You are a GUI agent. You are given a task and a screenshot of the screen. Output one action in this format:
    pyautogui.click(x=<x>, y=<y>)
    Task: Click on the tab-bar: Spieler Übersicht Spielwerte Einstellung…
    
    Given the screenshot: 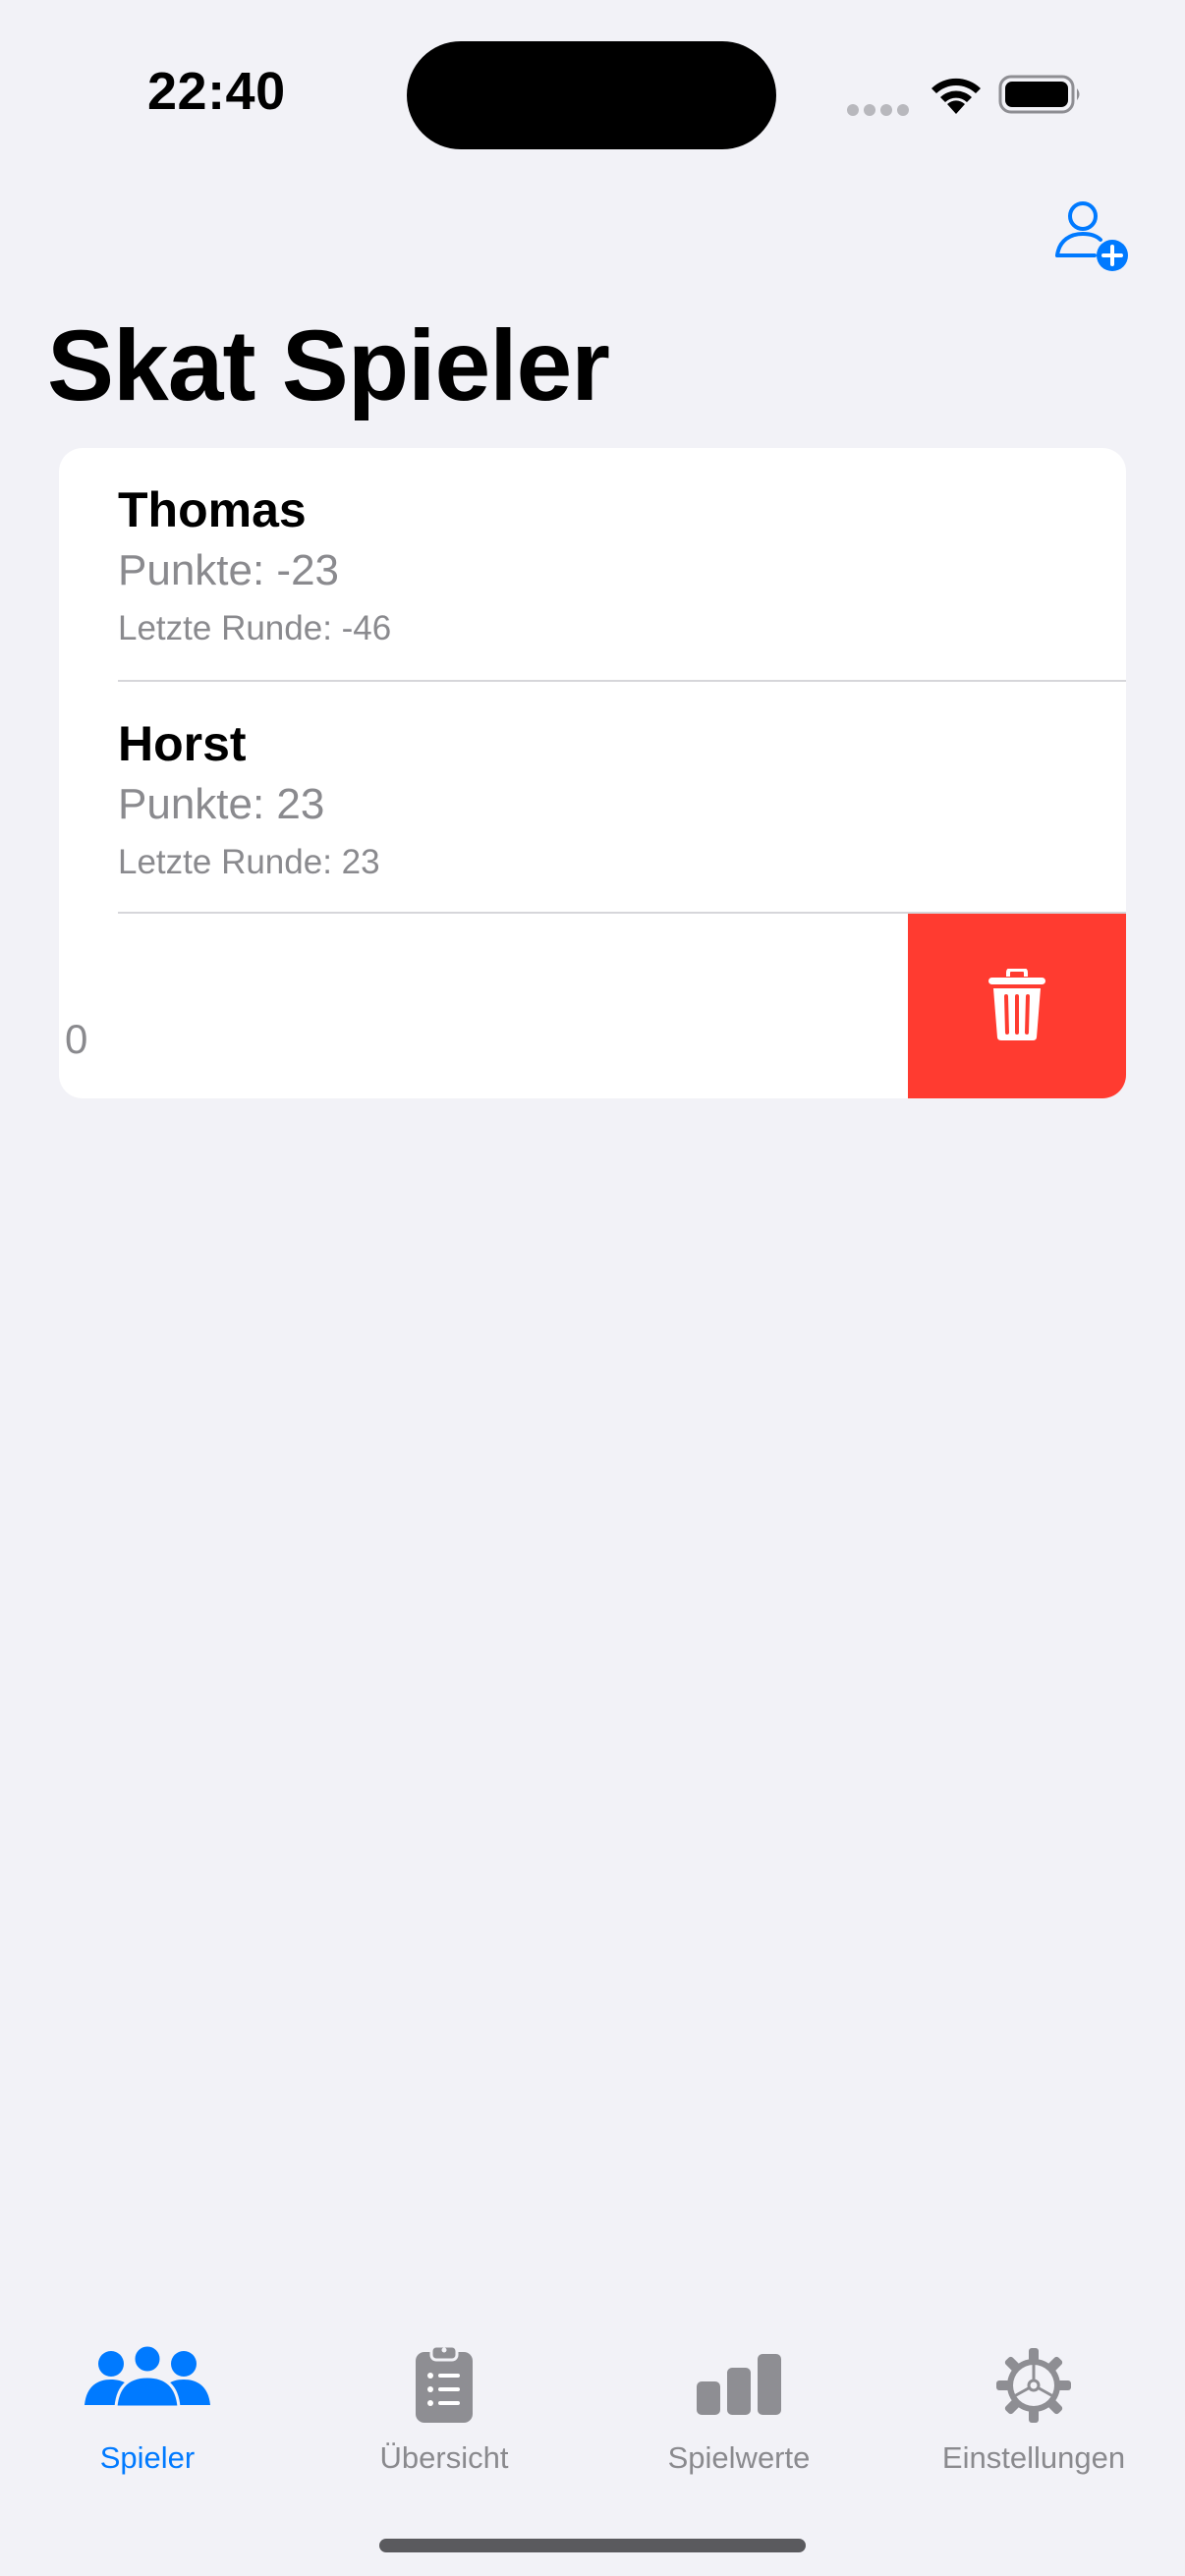 What is the action you would take?
    pyautogui.click(x=592, y=2447)
    